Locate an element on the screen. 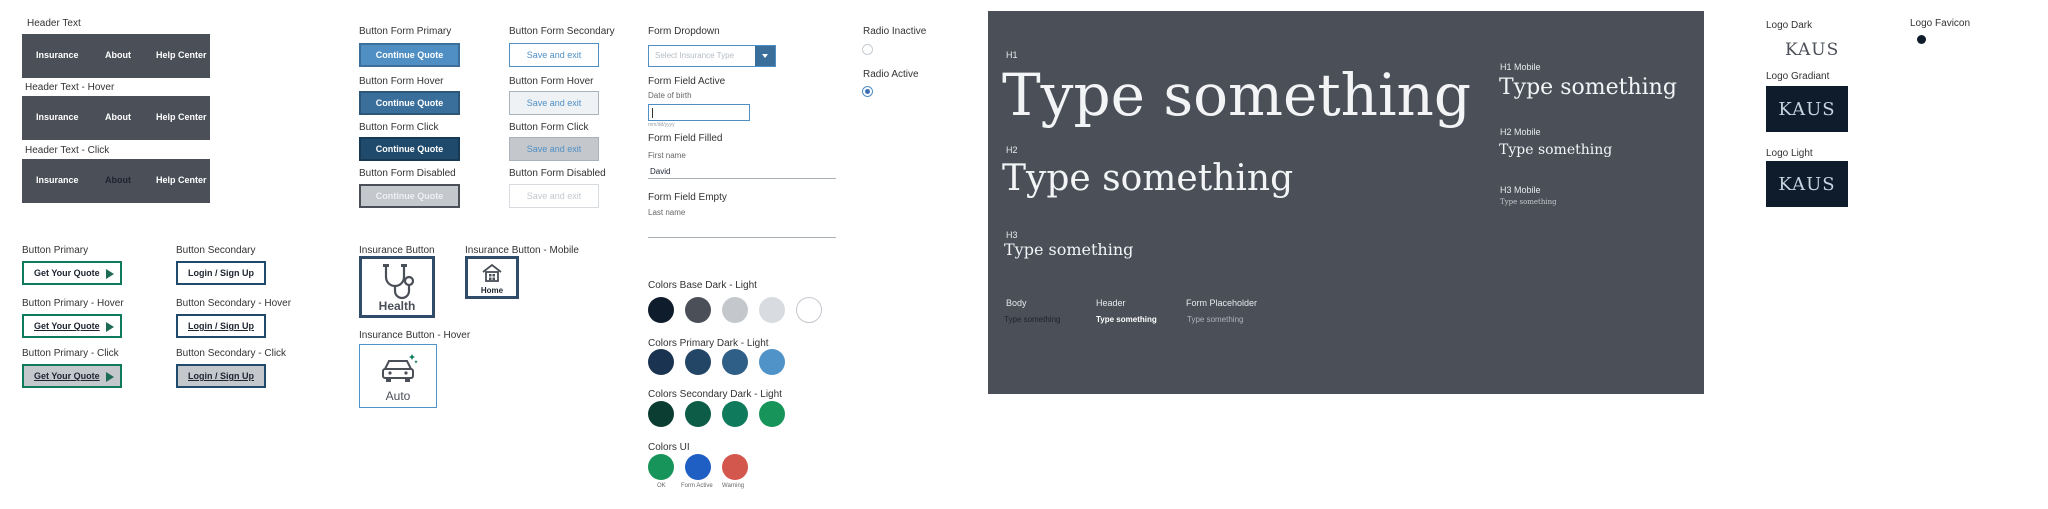 The image size is (2048, 509). h3-label: H3 is located at coordinates (1012, 235).